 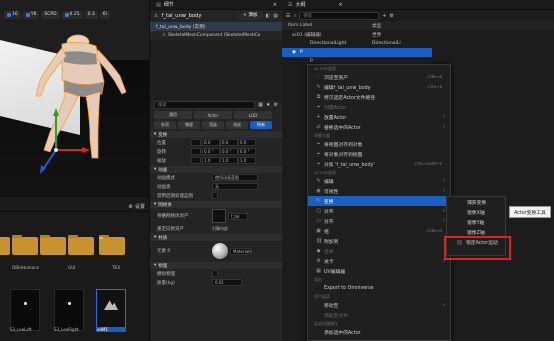 What do you see at coordinates (261, 125) in the screenshot?
I see `filter-tab-all: 所有` at bounding box center [261, 125].